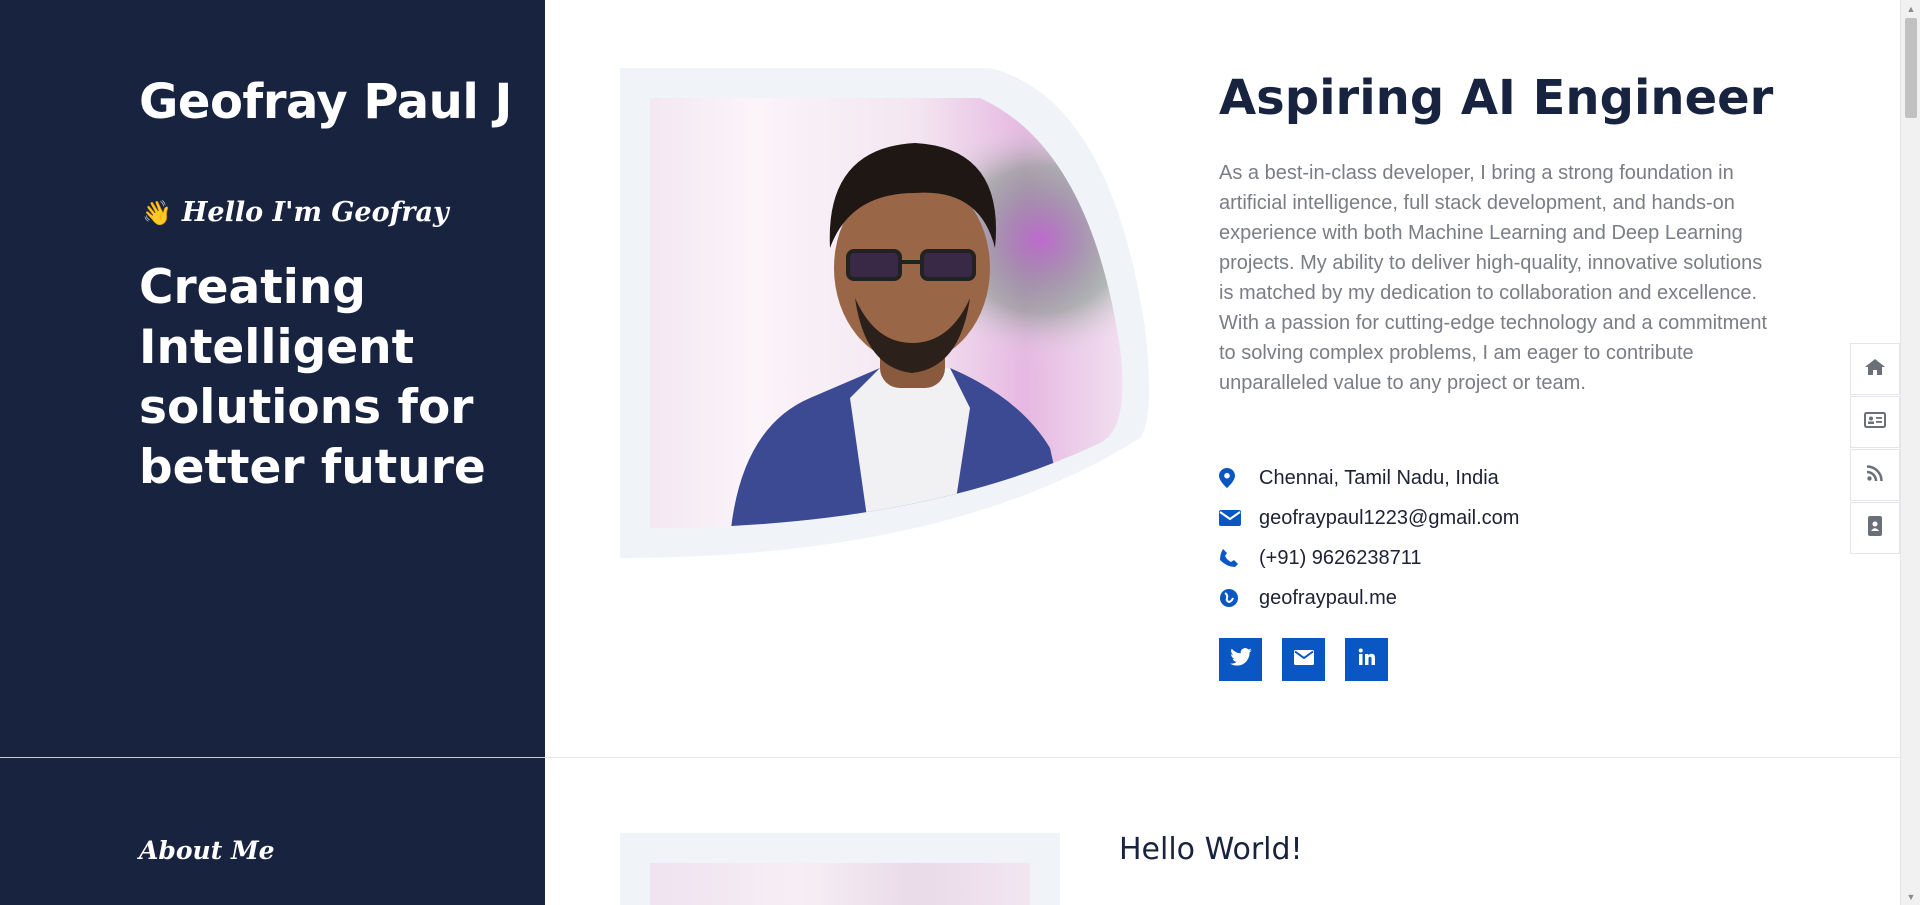  I want to click on sidebar-divider, so click(272, 757).